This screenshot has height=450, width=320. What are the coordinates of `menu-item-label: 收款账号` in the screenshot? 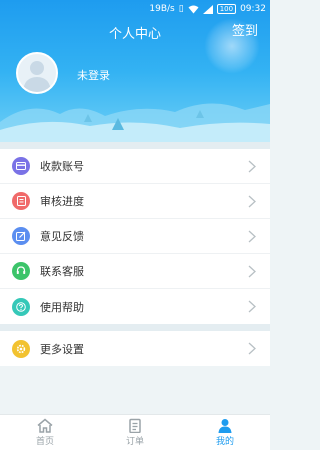 It's located at (62, 166).